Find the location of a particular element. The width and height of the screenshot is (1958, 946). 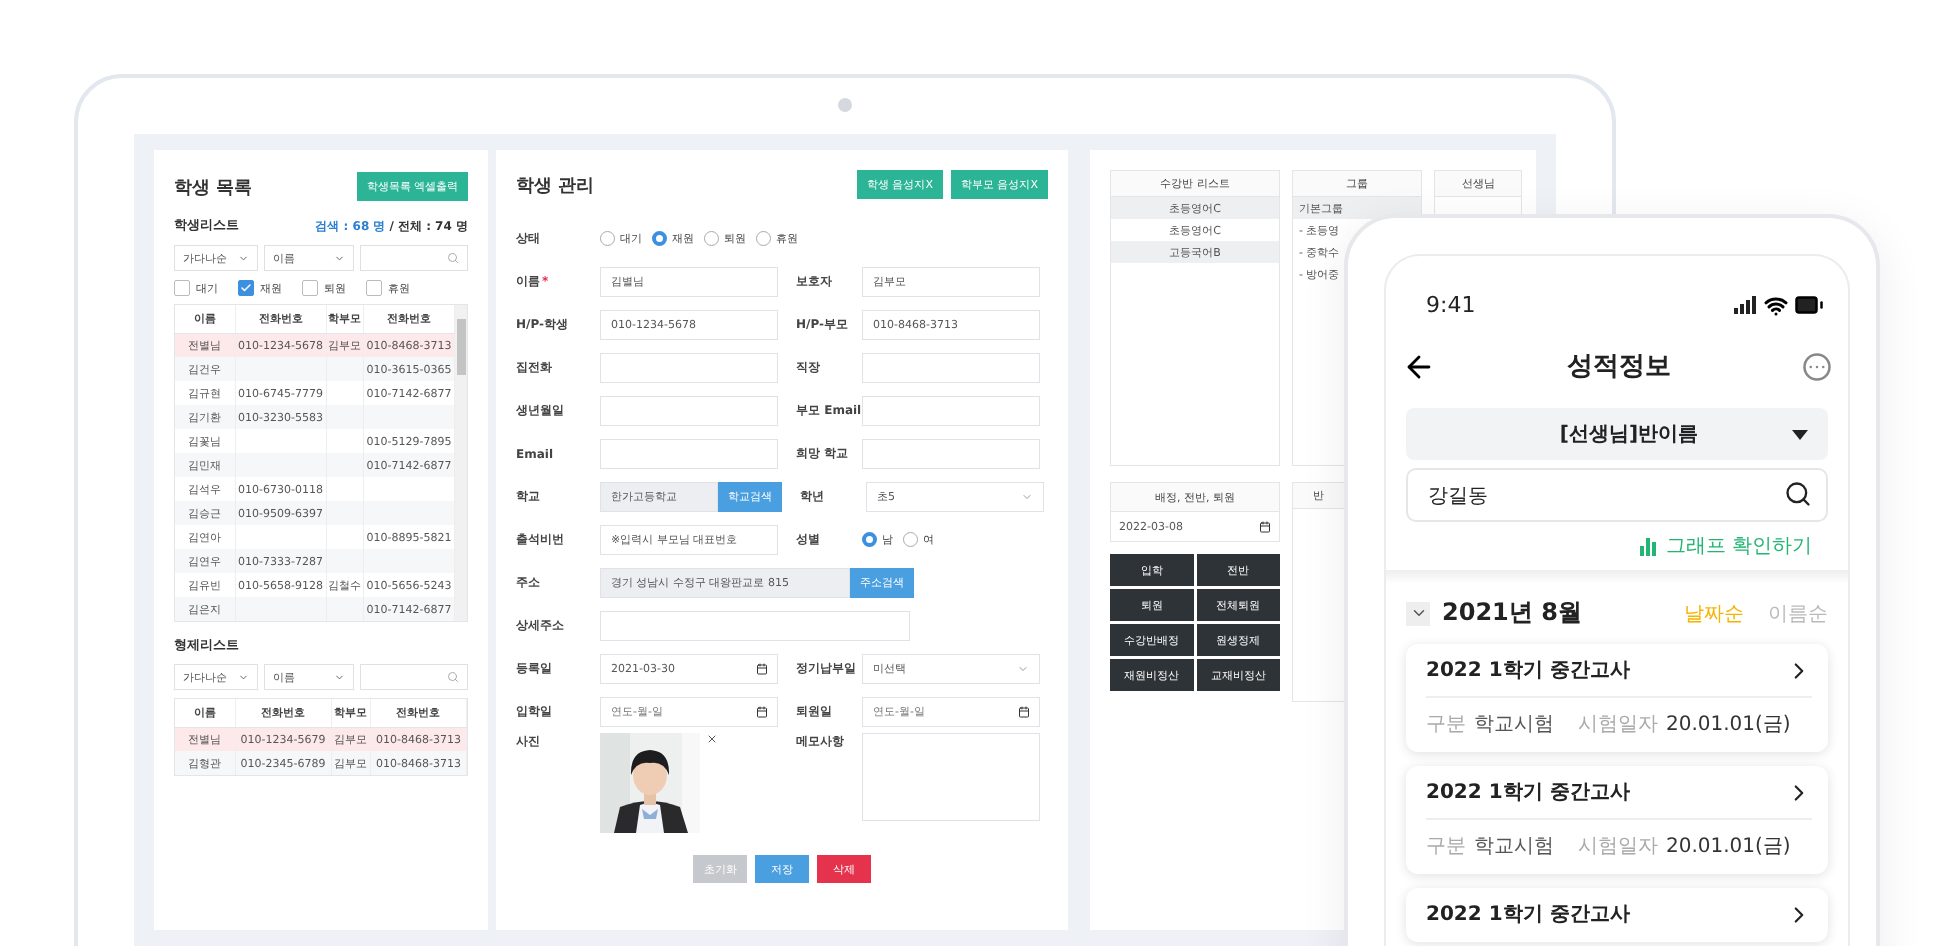

bar-chart-icon is located at coordinates (1648, 546).